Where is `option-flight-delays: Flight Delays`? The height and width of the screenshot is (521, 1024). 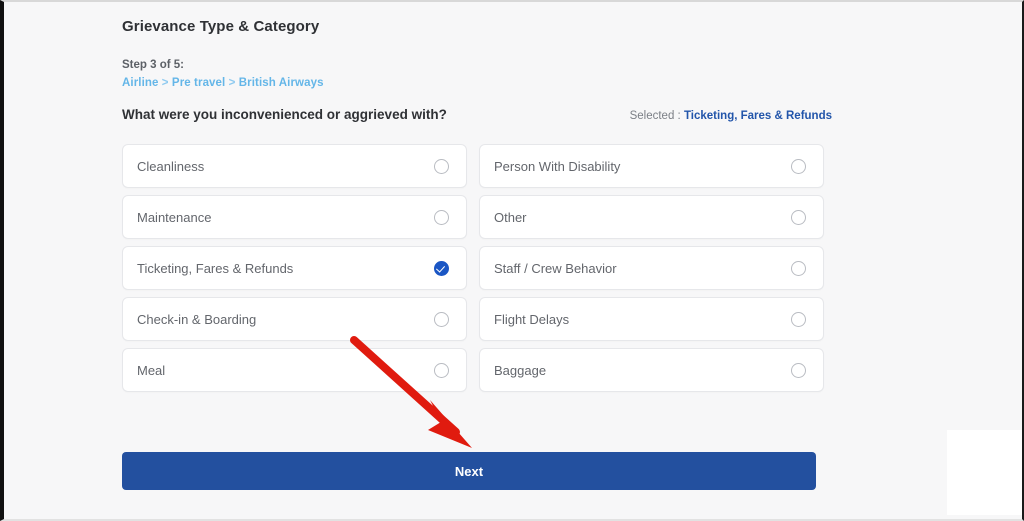
option-flight-delays: Flight Delays is located at coordinates (651, 319).